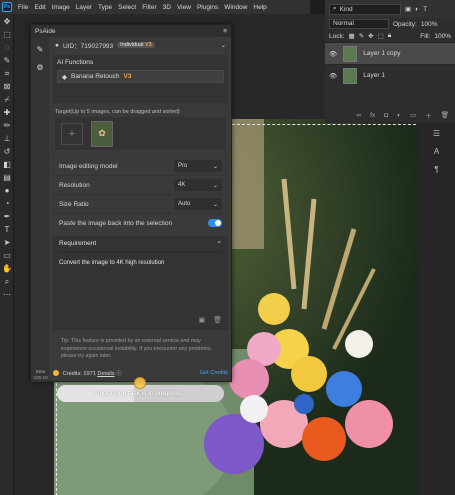 The width and height of the screenshot is (455, 495). I want to click on edit-pencil-icon: ✎, so click(40, 50).